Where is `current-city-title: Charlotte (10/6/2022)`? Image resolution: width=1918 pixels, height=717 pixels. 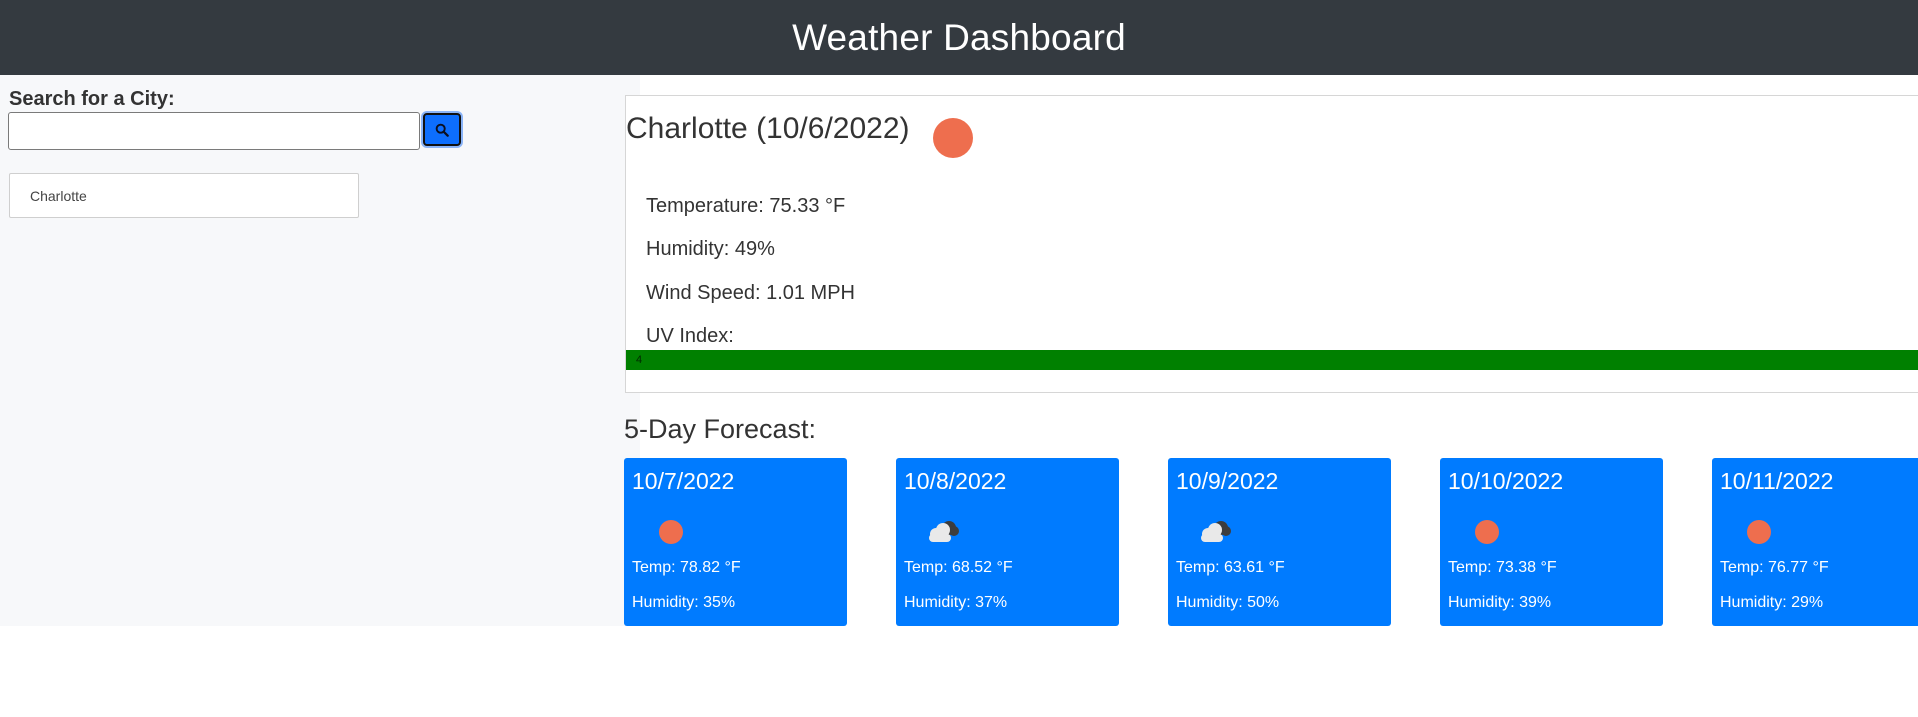
current-city-title: Charlotte (10/6/2022) is located at coordinates (768, 128).